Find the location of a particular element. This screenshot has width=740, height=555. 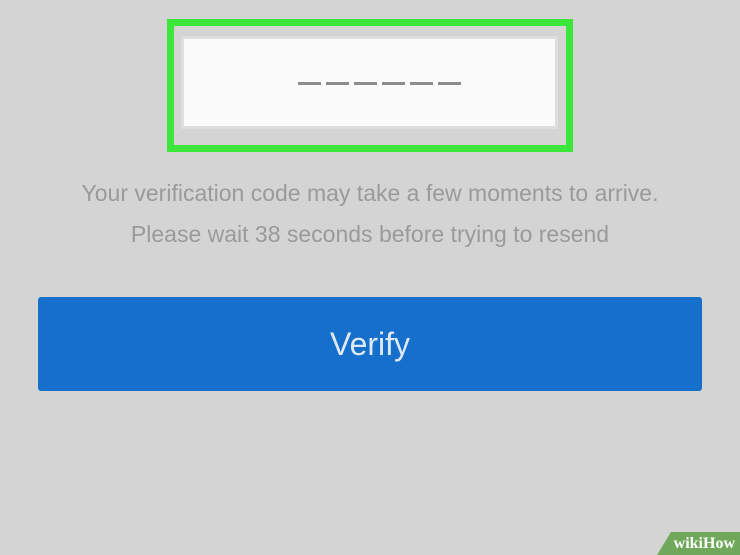

watermark-wiki-text: wiki is located at coordinates (688, 543).